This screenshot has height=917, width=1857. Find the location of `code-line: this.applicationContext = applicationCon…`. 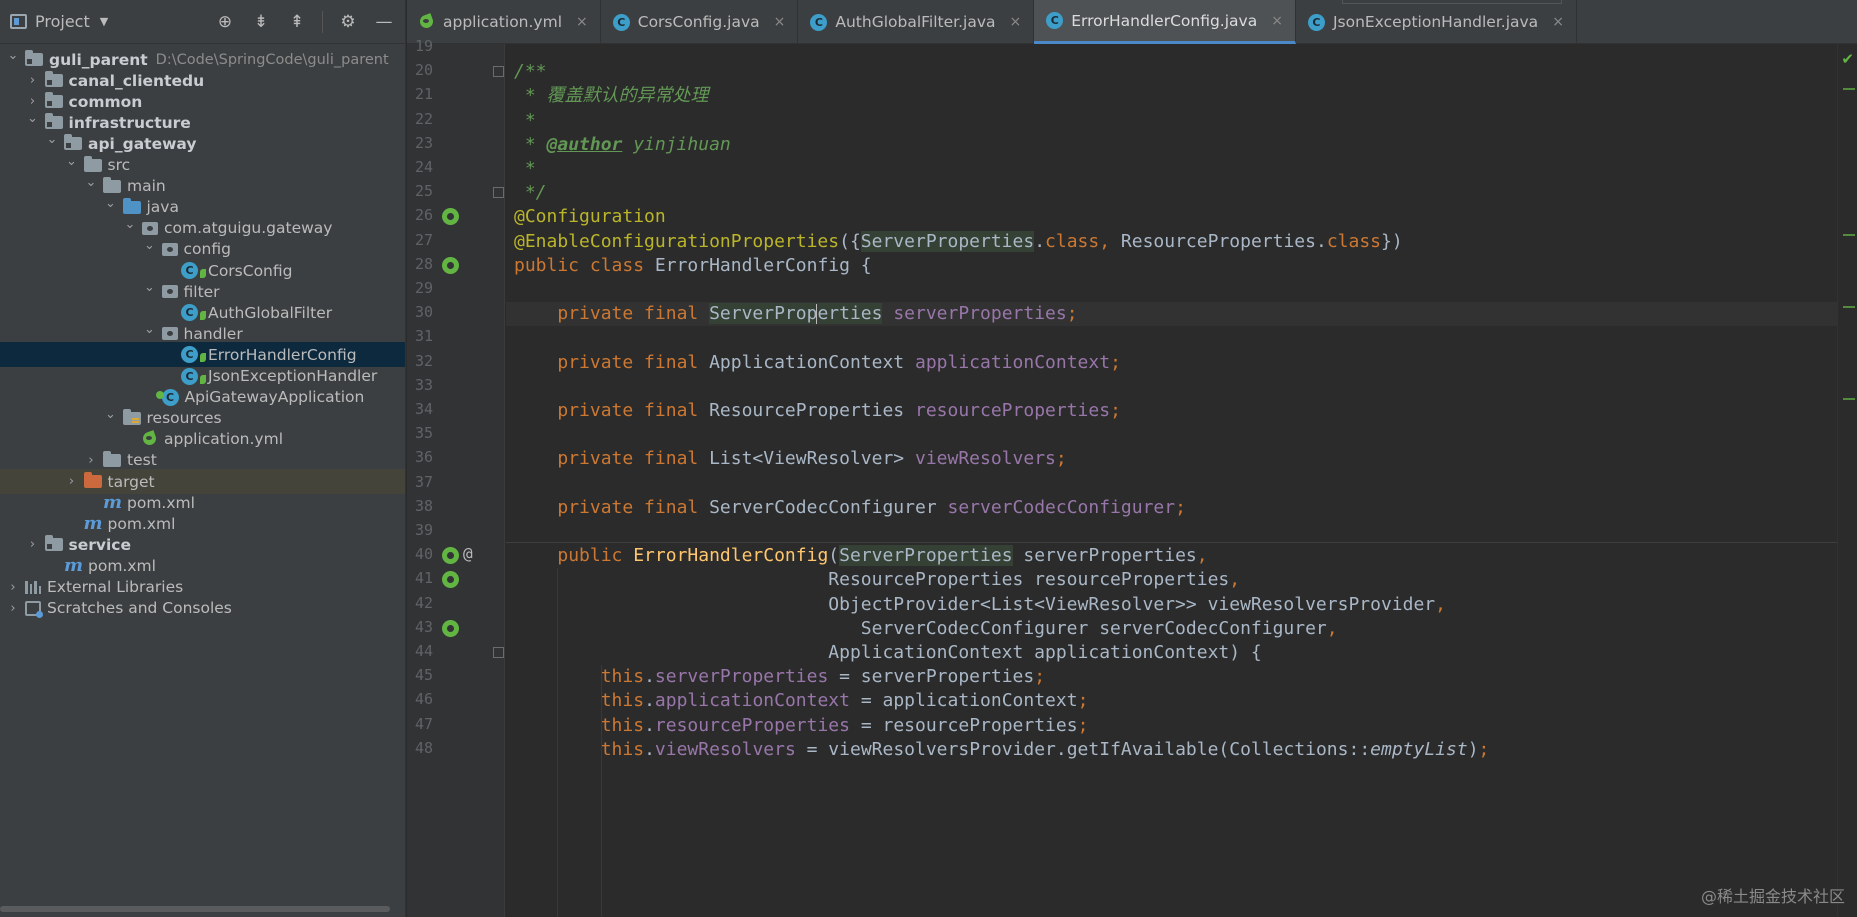

code-line: this.applicationContext = applicationCon… is located at coordinates (1171, 701).